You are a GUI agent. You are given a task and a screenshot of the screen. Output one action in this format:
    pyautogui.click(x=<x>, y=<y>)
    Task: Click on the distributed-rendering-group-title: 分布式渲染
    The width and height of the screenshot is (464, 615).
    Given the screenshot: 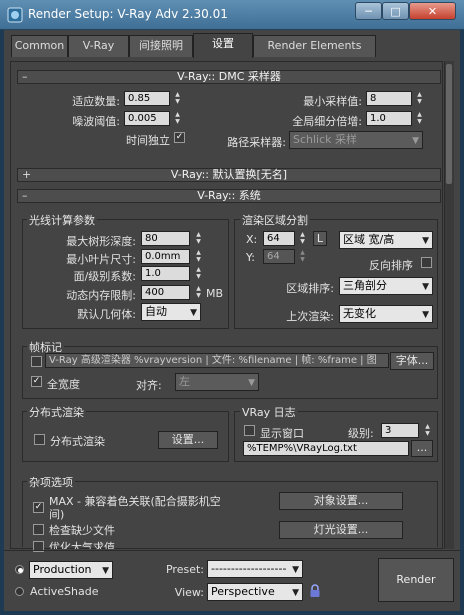 What is the action you would take?
    pyautogui.click(x=56, y=412)
    